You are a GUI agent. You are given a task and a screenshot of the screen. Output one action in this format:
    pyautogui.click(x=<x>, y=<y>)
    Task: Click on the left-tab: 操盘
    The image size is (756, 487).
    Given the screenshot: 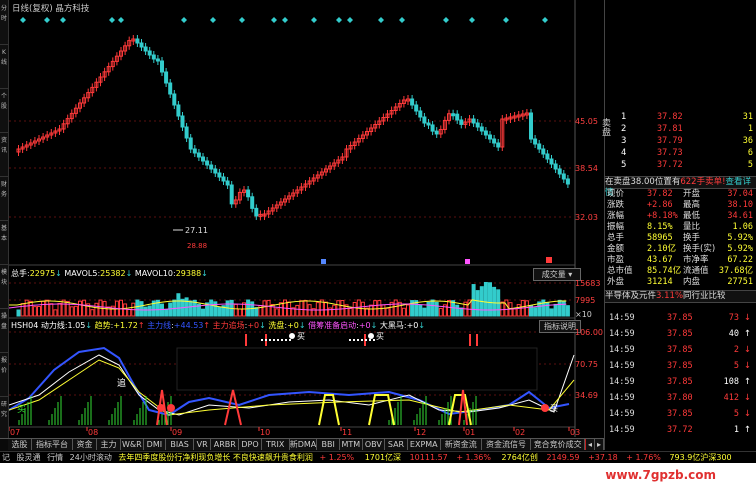 What is the action you would take?
    pyautogui.click(x=4, y=332)
    